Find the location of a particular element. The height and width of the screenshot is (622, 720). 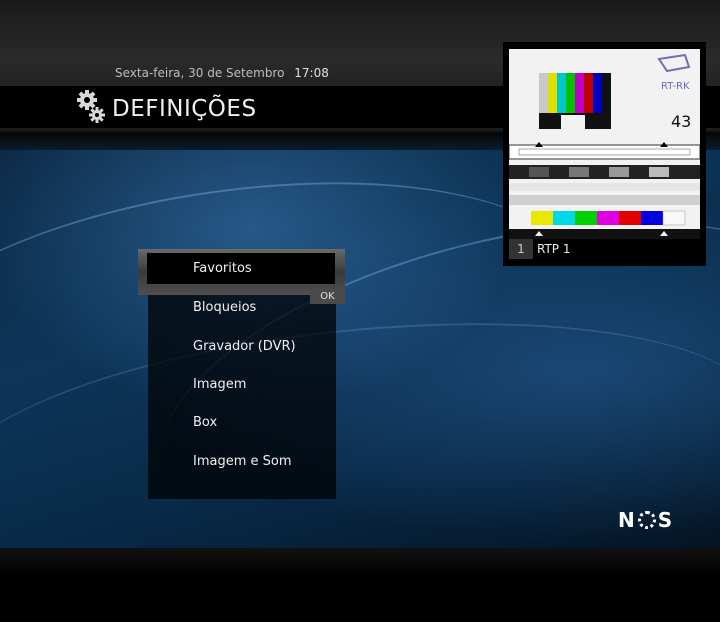

test-card-logo: RT-RK is located at coordinates (675, 86).